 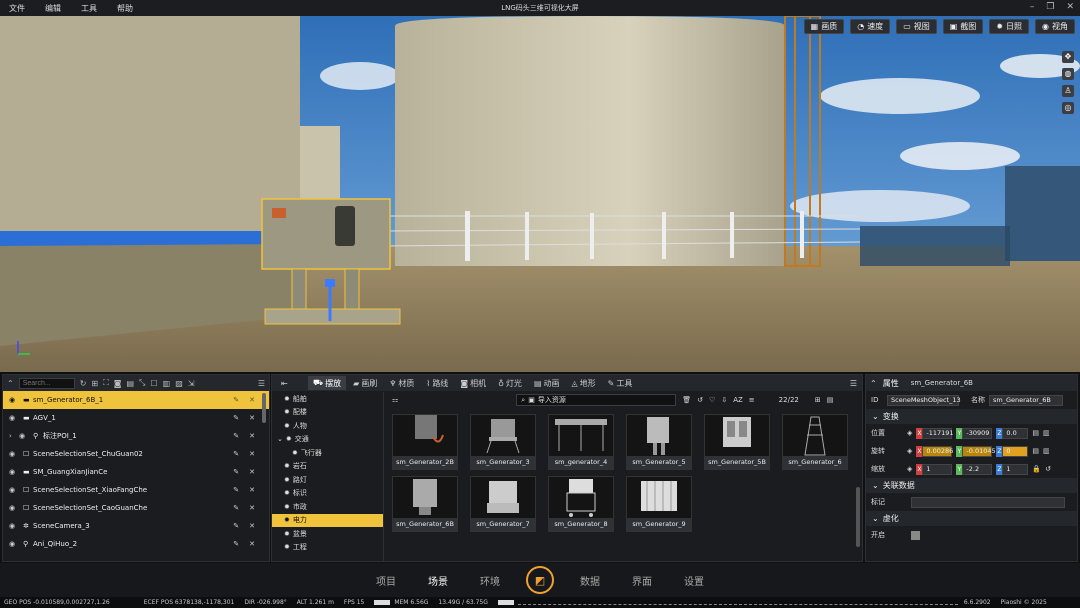 I want to click on person-icon: ♙, so click(x=1068, y=91).